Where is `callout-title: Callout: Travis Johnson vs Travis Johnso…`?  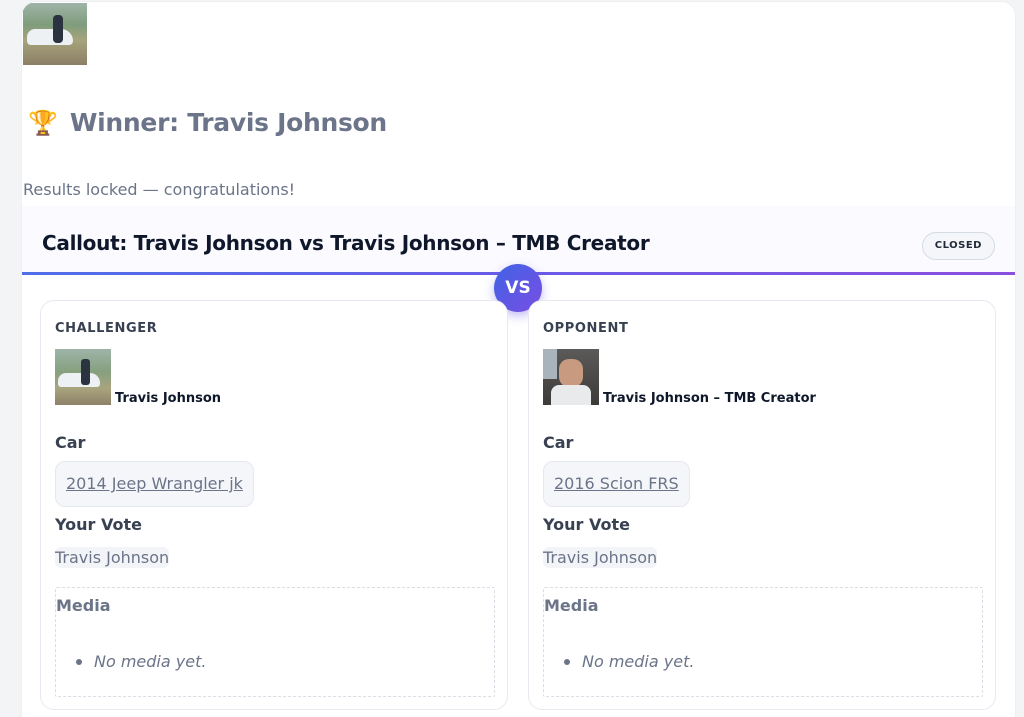 callout-title: Callout: Travis Johnson vs Travis Johnso… is located at coordinates (346, 243).